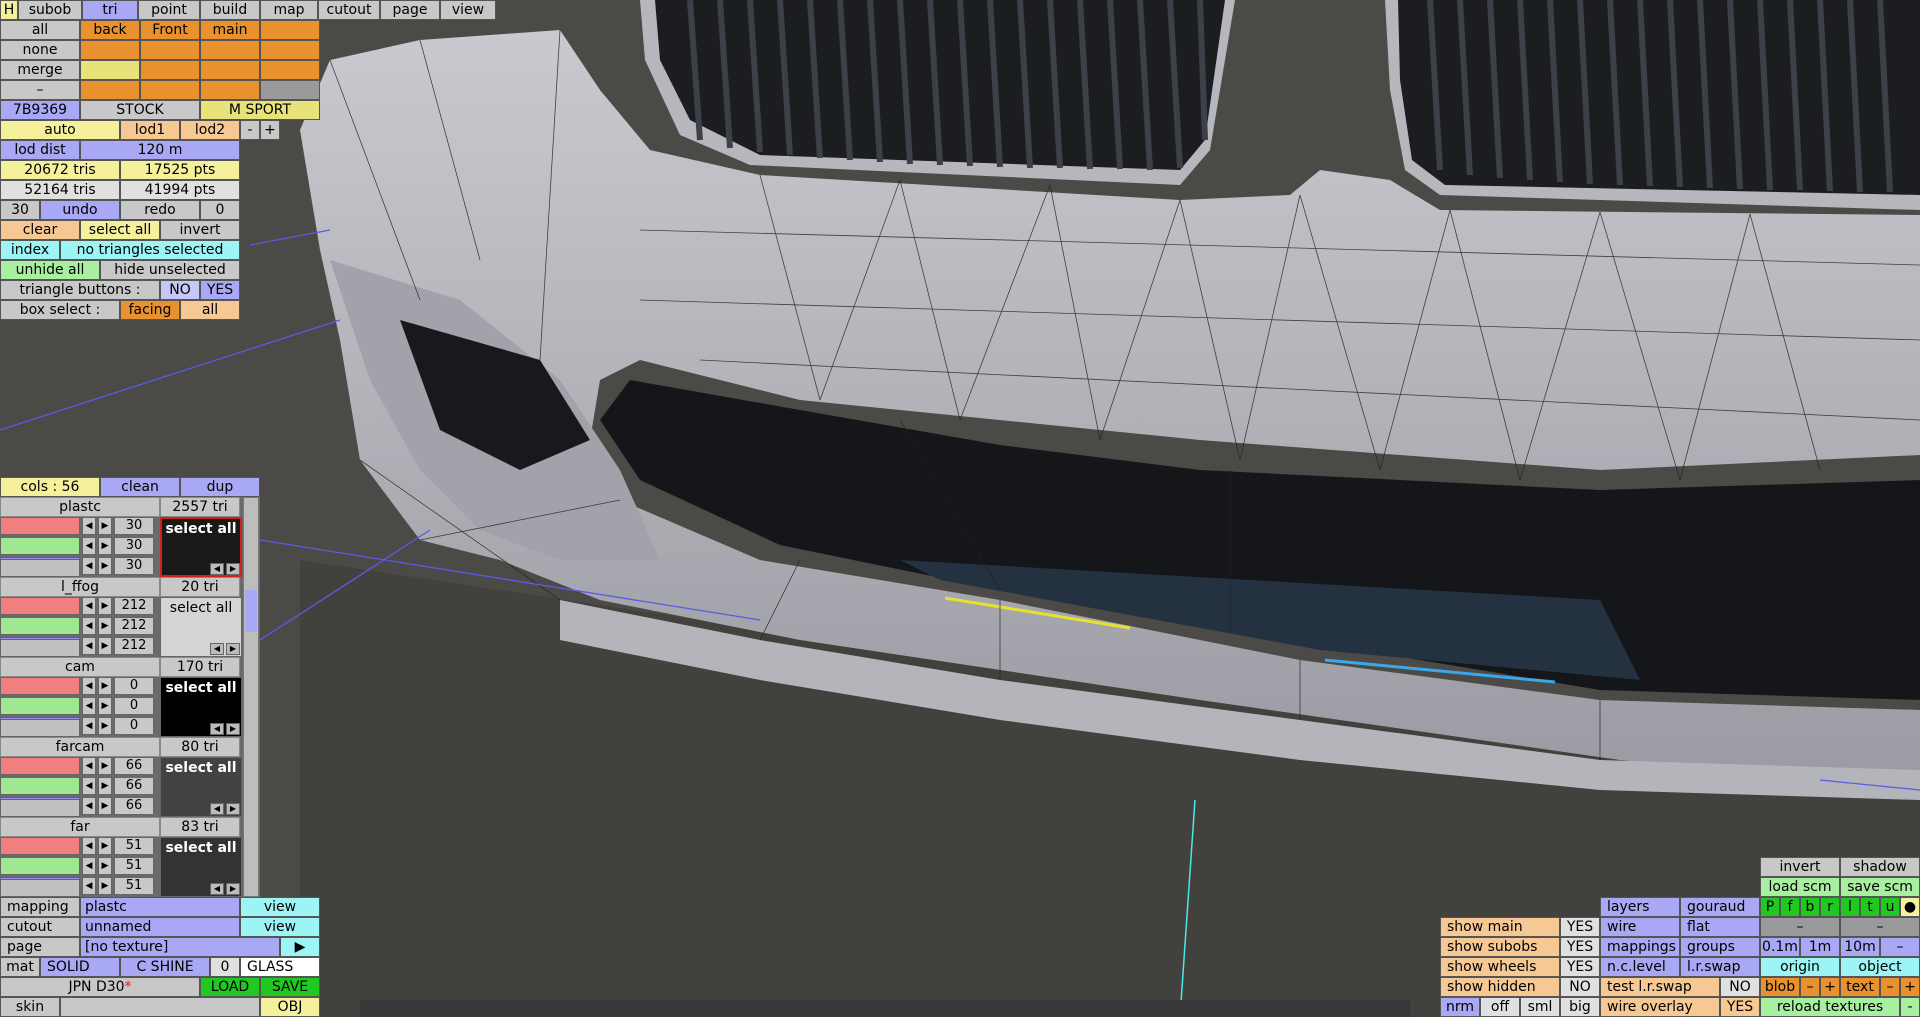 The image size is (1920, 1017). What do you see at coordinates (1800, 867) in the screenshot?
I see `invert-view-button: invert` at bounding box center [1800, 867].